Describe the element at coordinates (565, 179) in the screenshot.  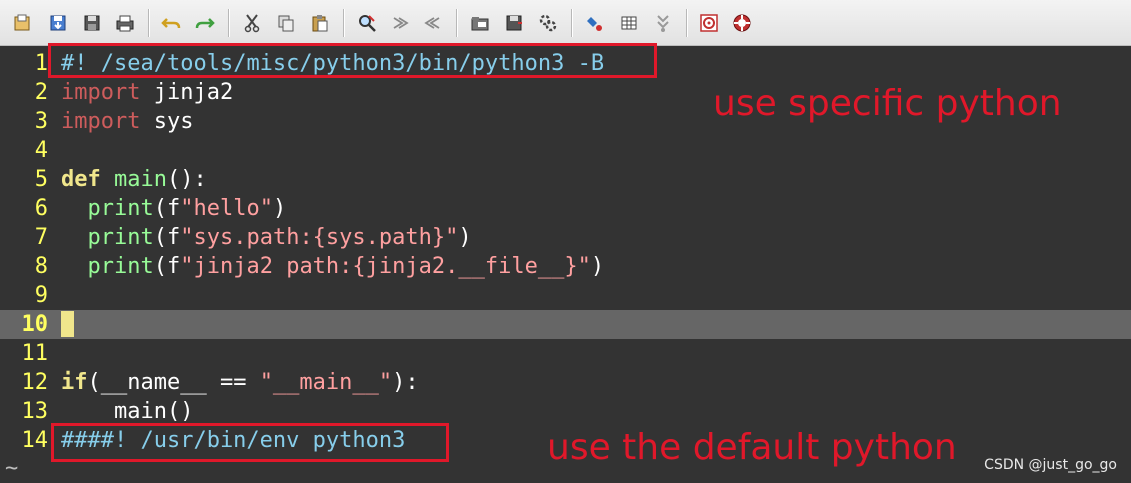
I see `code-line: 5 def main():` at that location.